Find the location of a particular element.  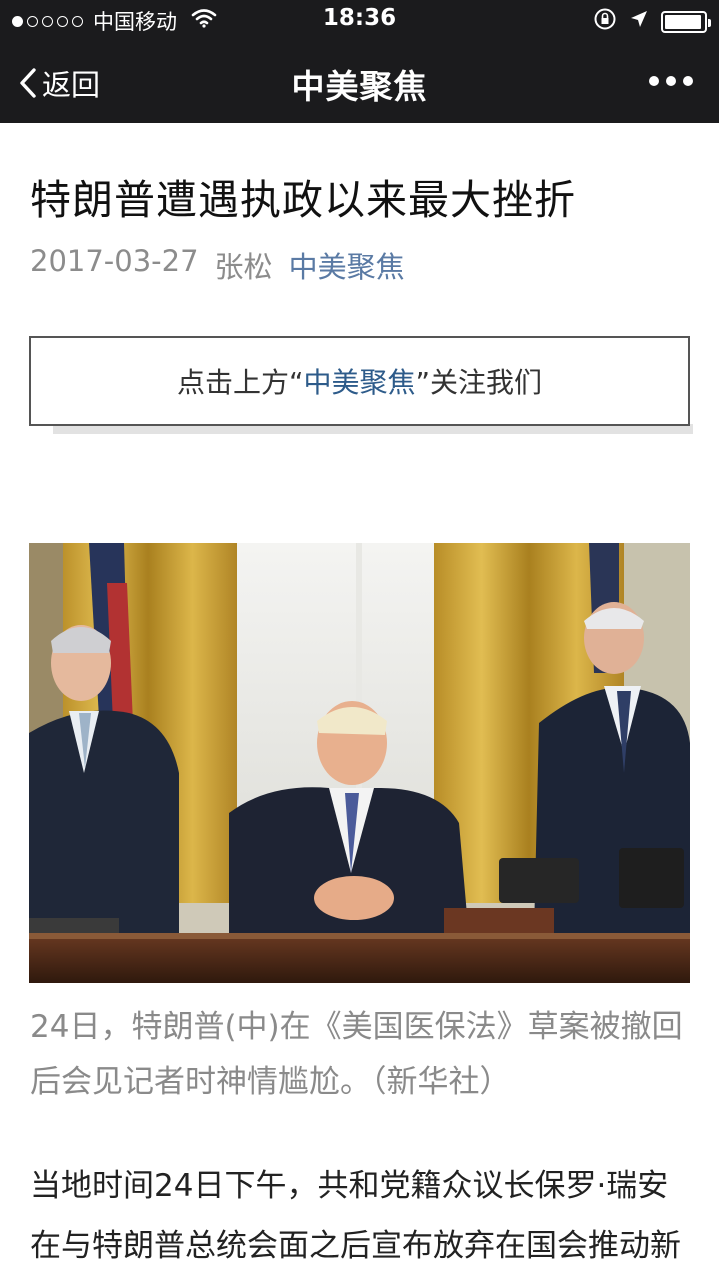

battery-icon is located at coordinates (686, 22).